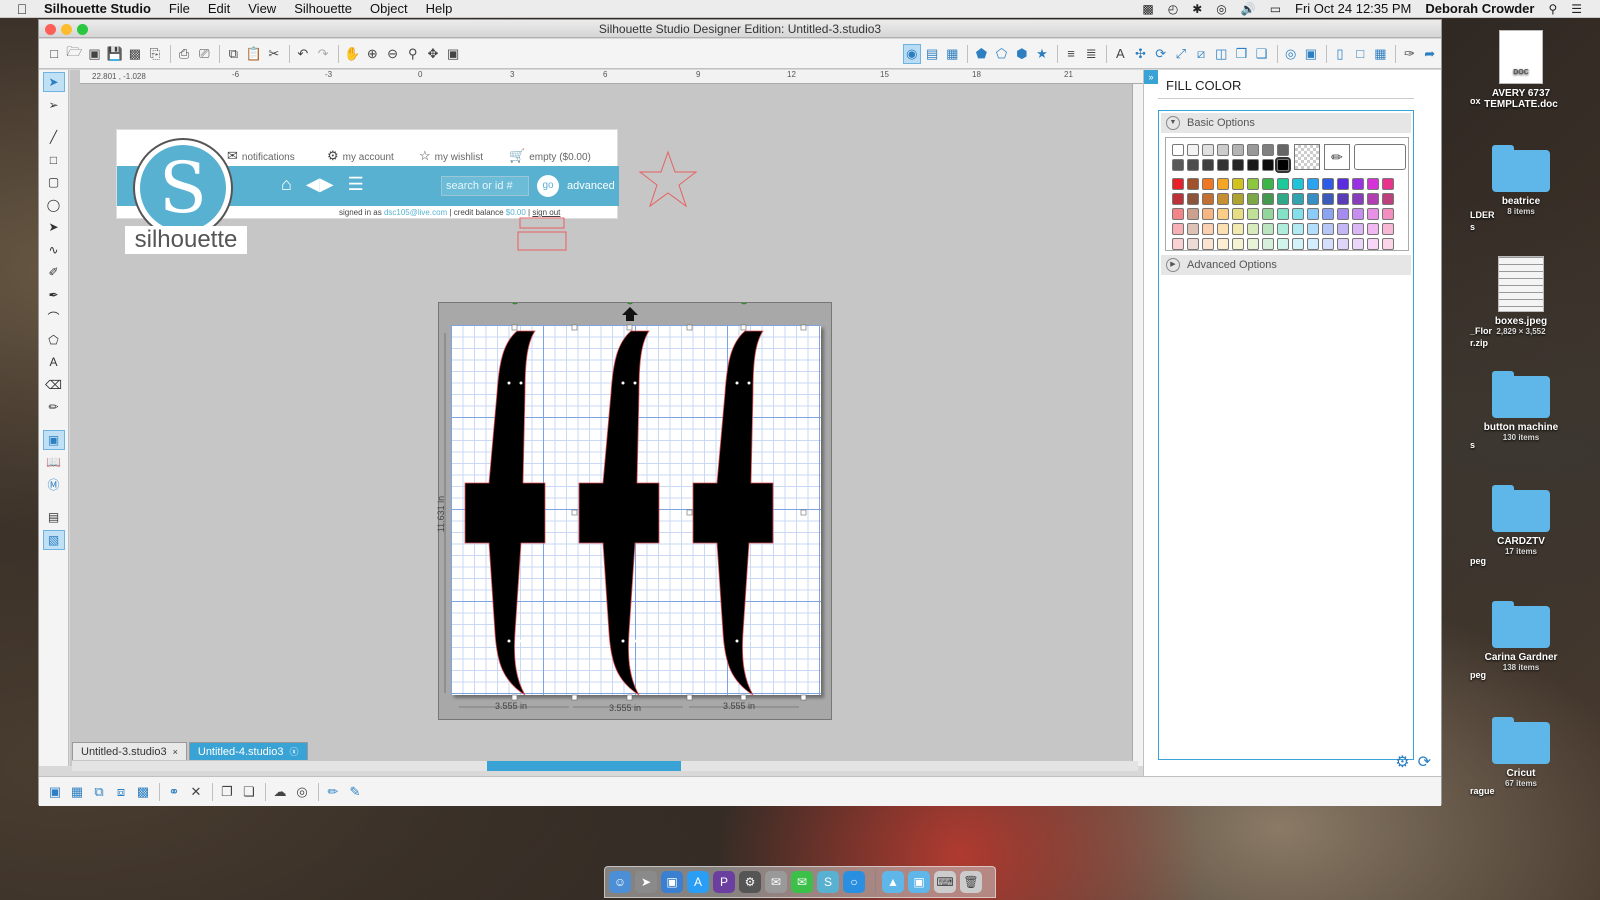 The height and width of the screenshot is (900, 1600). What do you see at coordinates (155, 54) in the screenshot?
I see `send-to-icon: ⎘` at bounding box center [155, 54].